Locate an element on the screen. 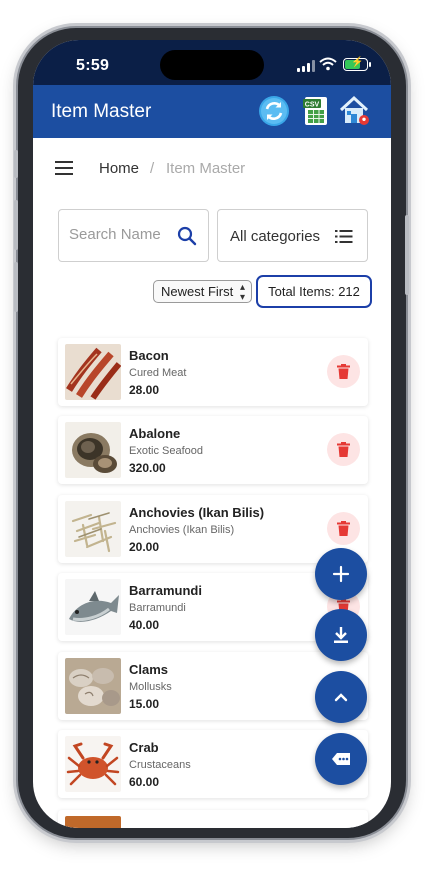 This screenshot has width=446, height=880. item-name: Abalone is located at coordinates (155, 433).